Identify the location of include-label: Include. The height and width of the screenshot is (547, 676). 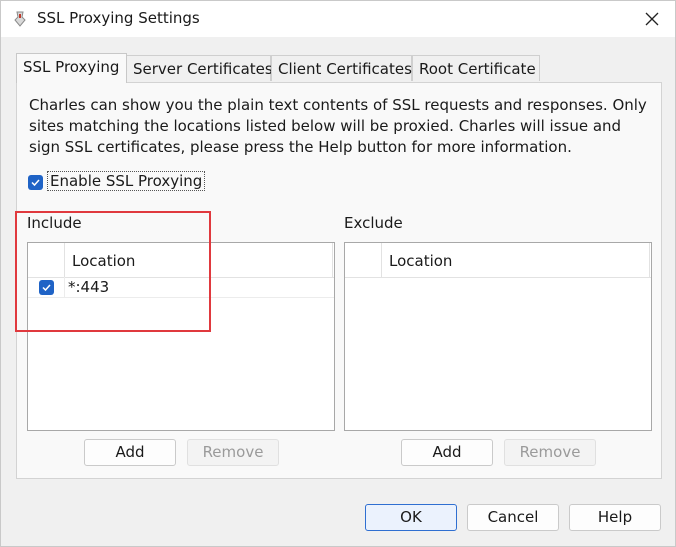
(54, 223).